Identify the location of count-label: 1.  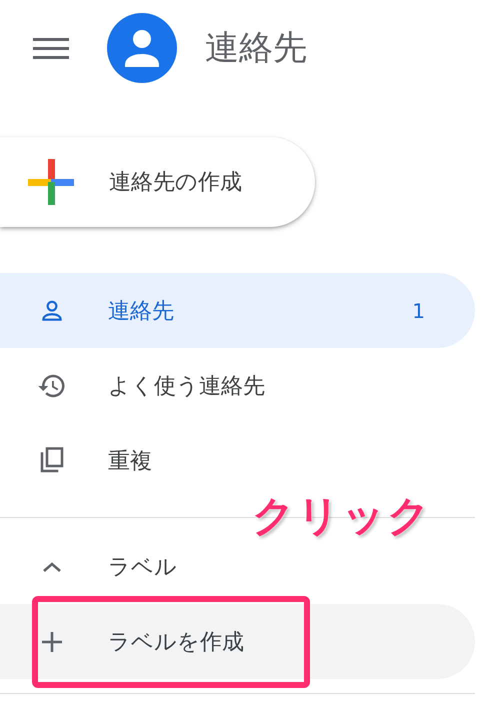
(418, 310).